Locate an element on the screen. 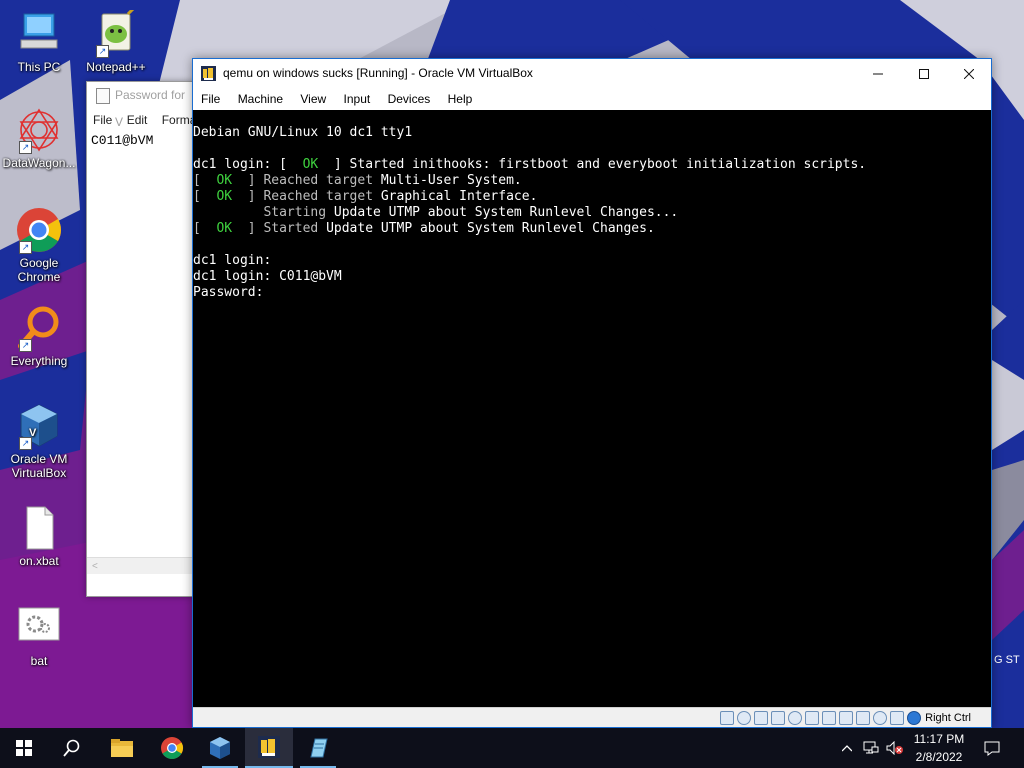 The height and width of the screenshot is (768, 1024). maximize-icon is located at coordinates (924, 73).